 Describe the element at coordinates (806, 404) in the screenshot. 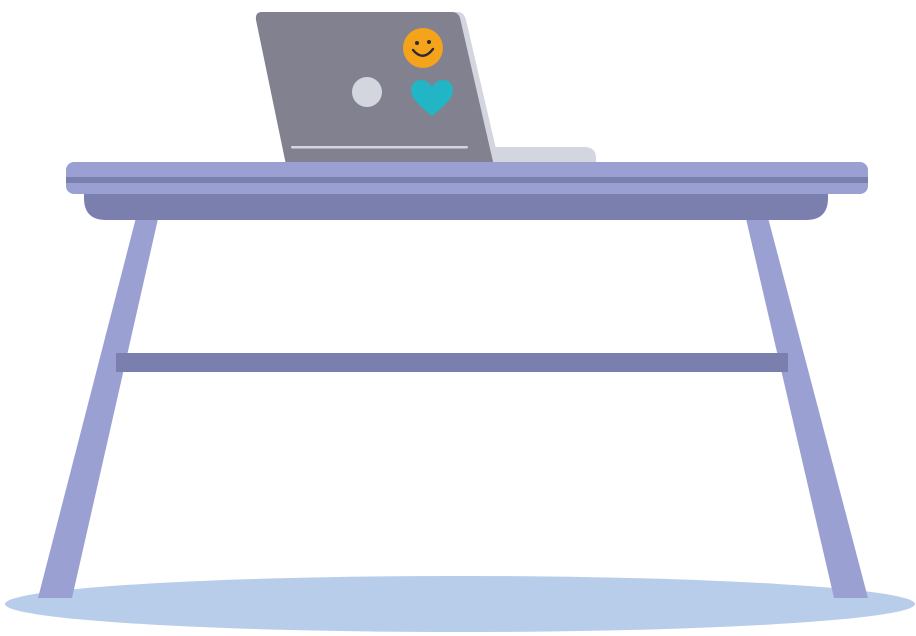

I see `table-leg-right` at that location.